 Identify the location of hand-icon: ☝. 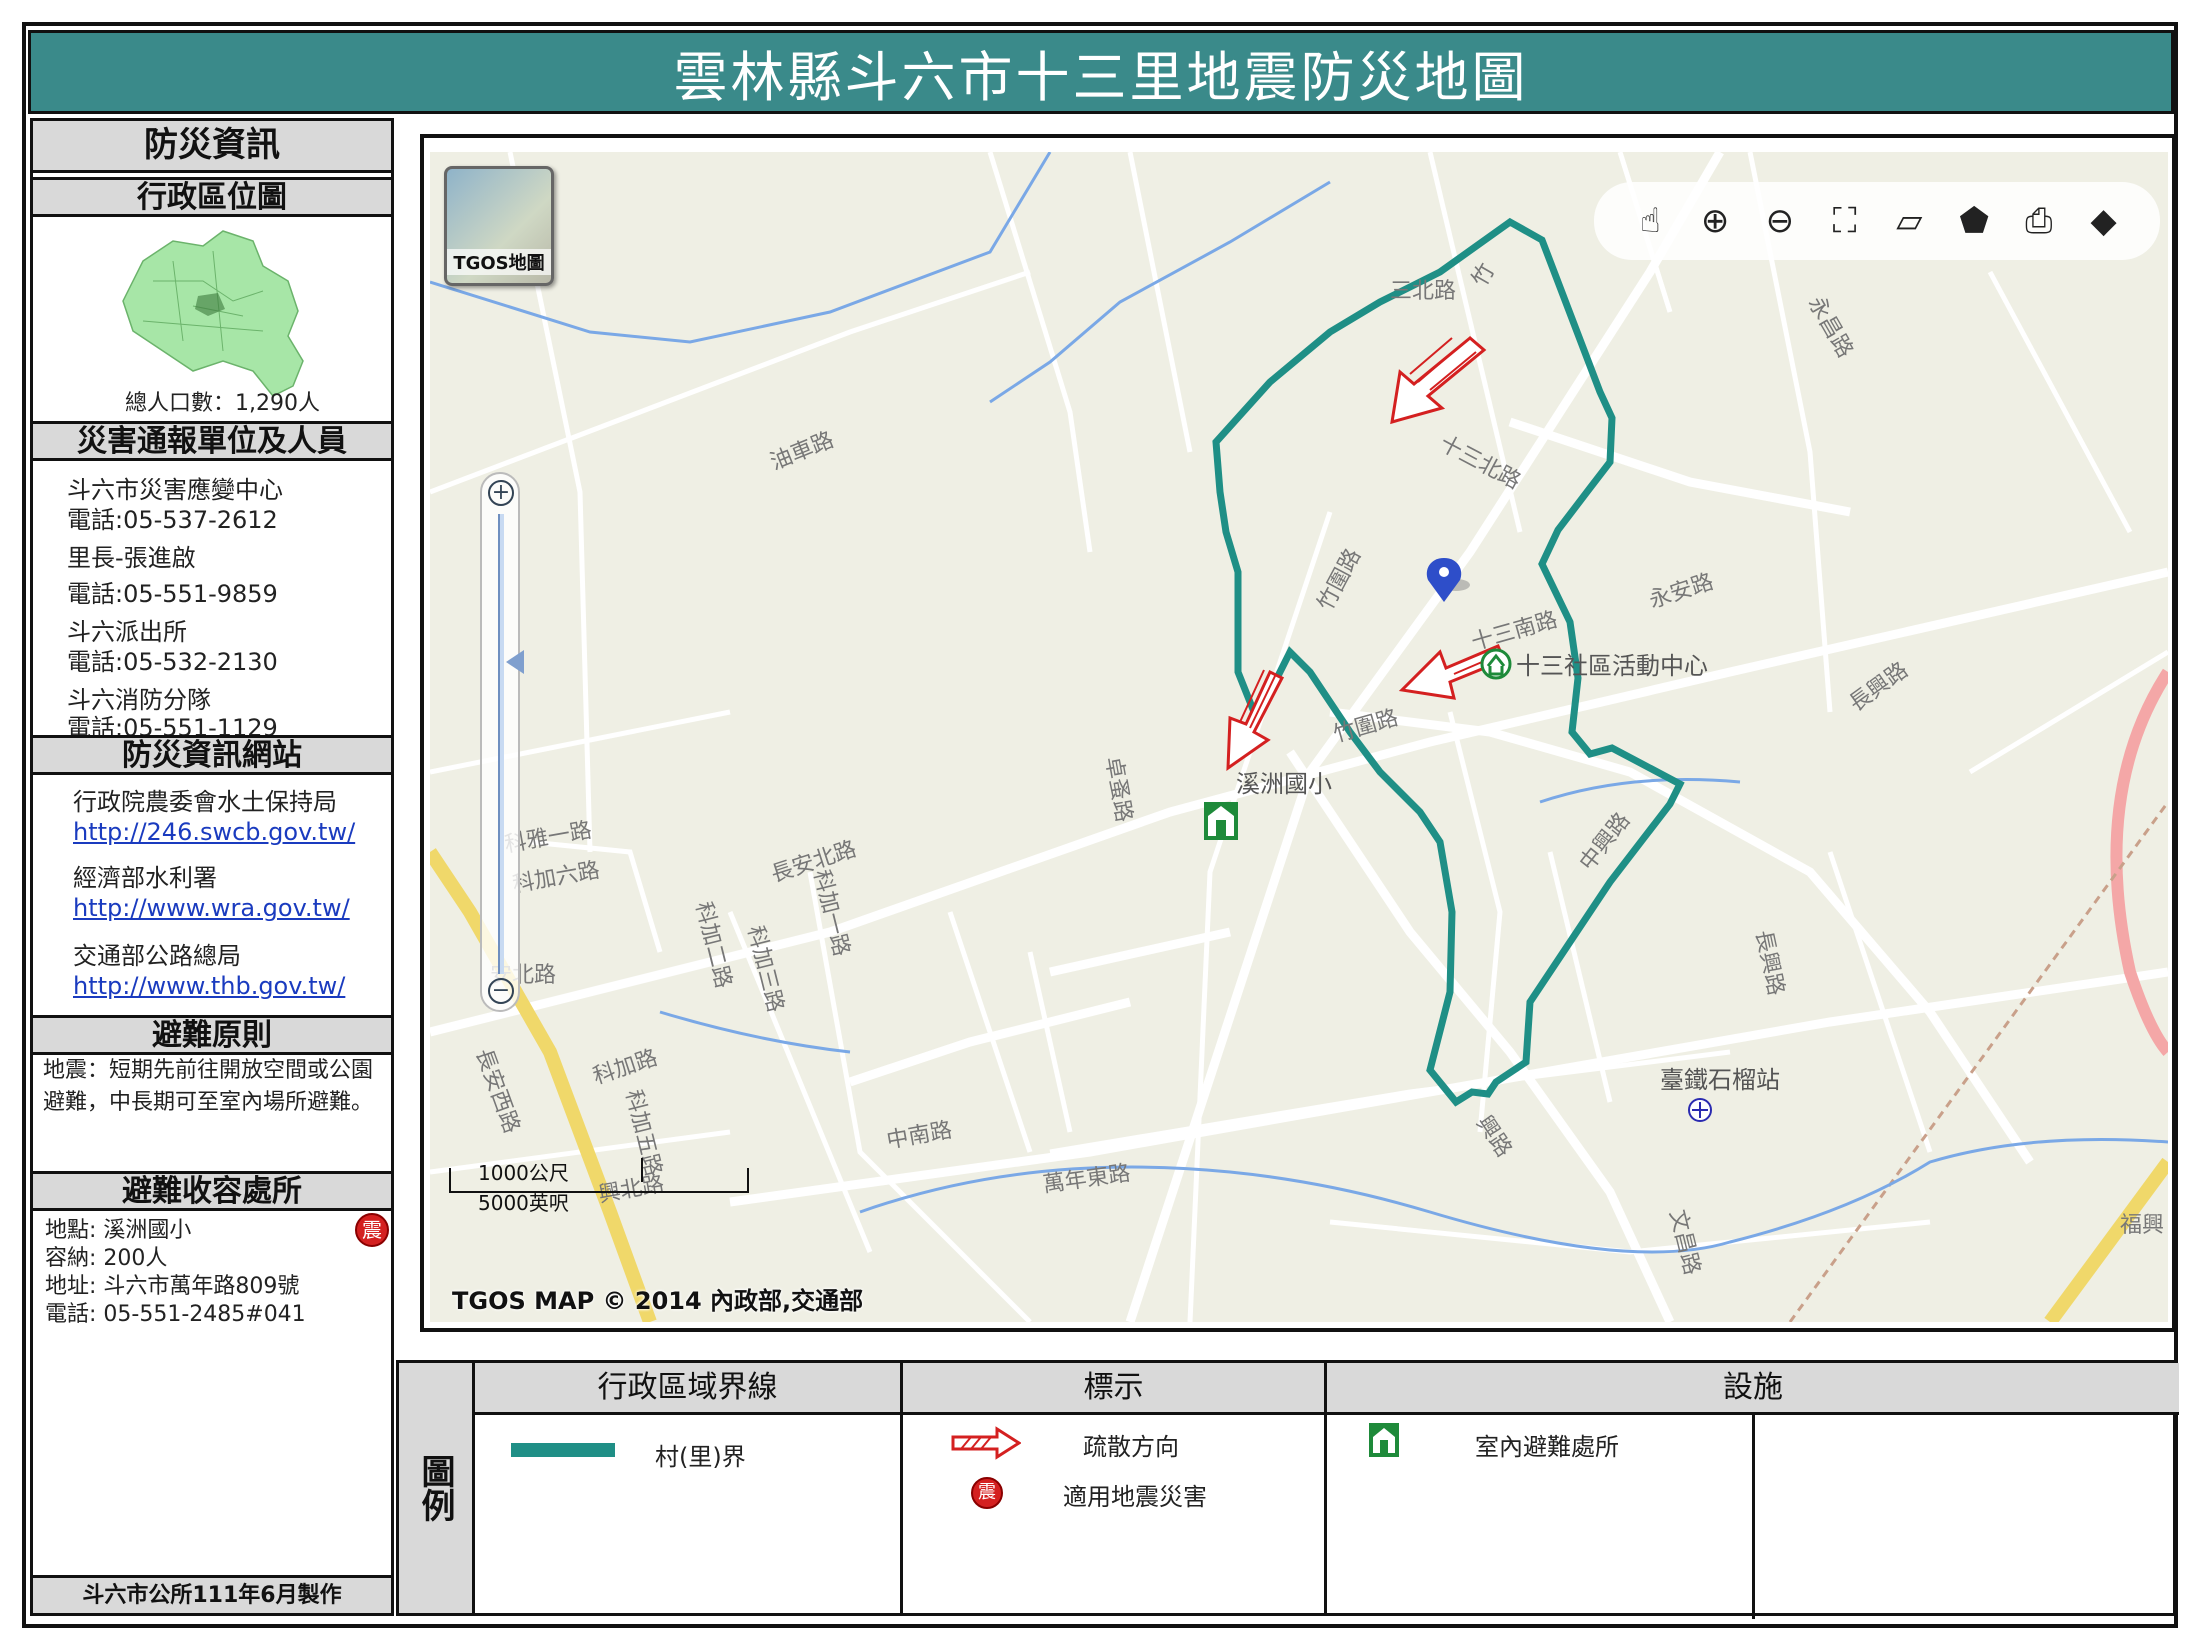
(1650, 221).